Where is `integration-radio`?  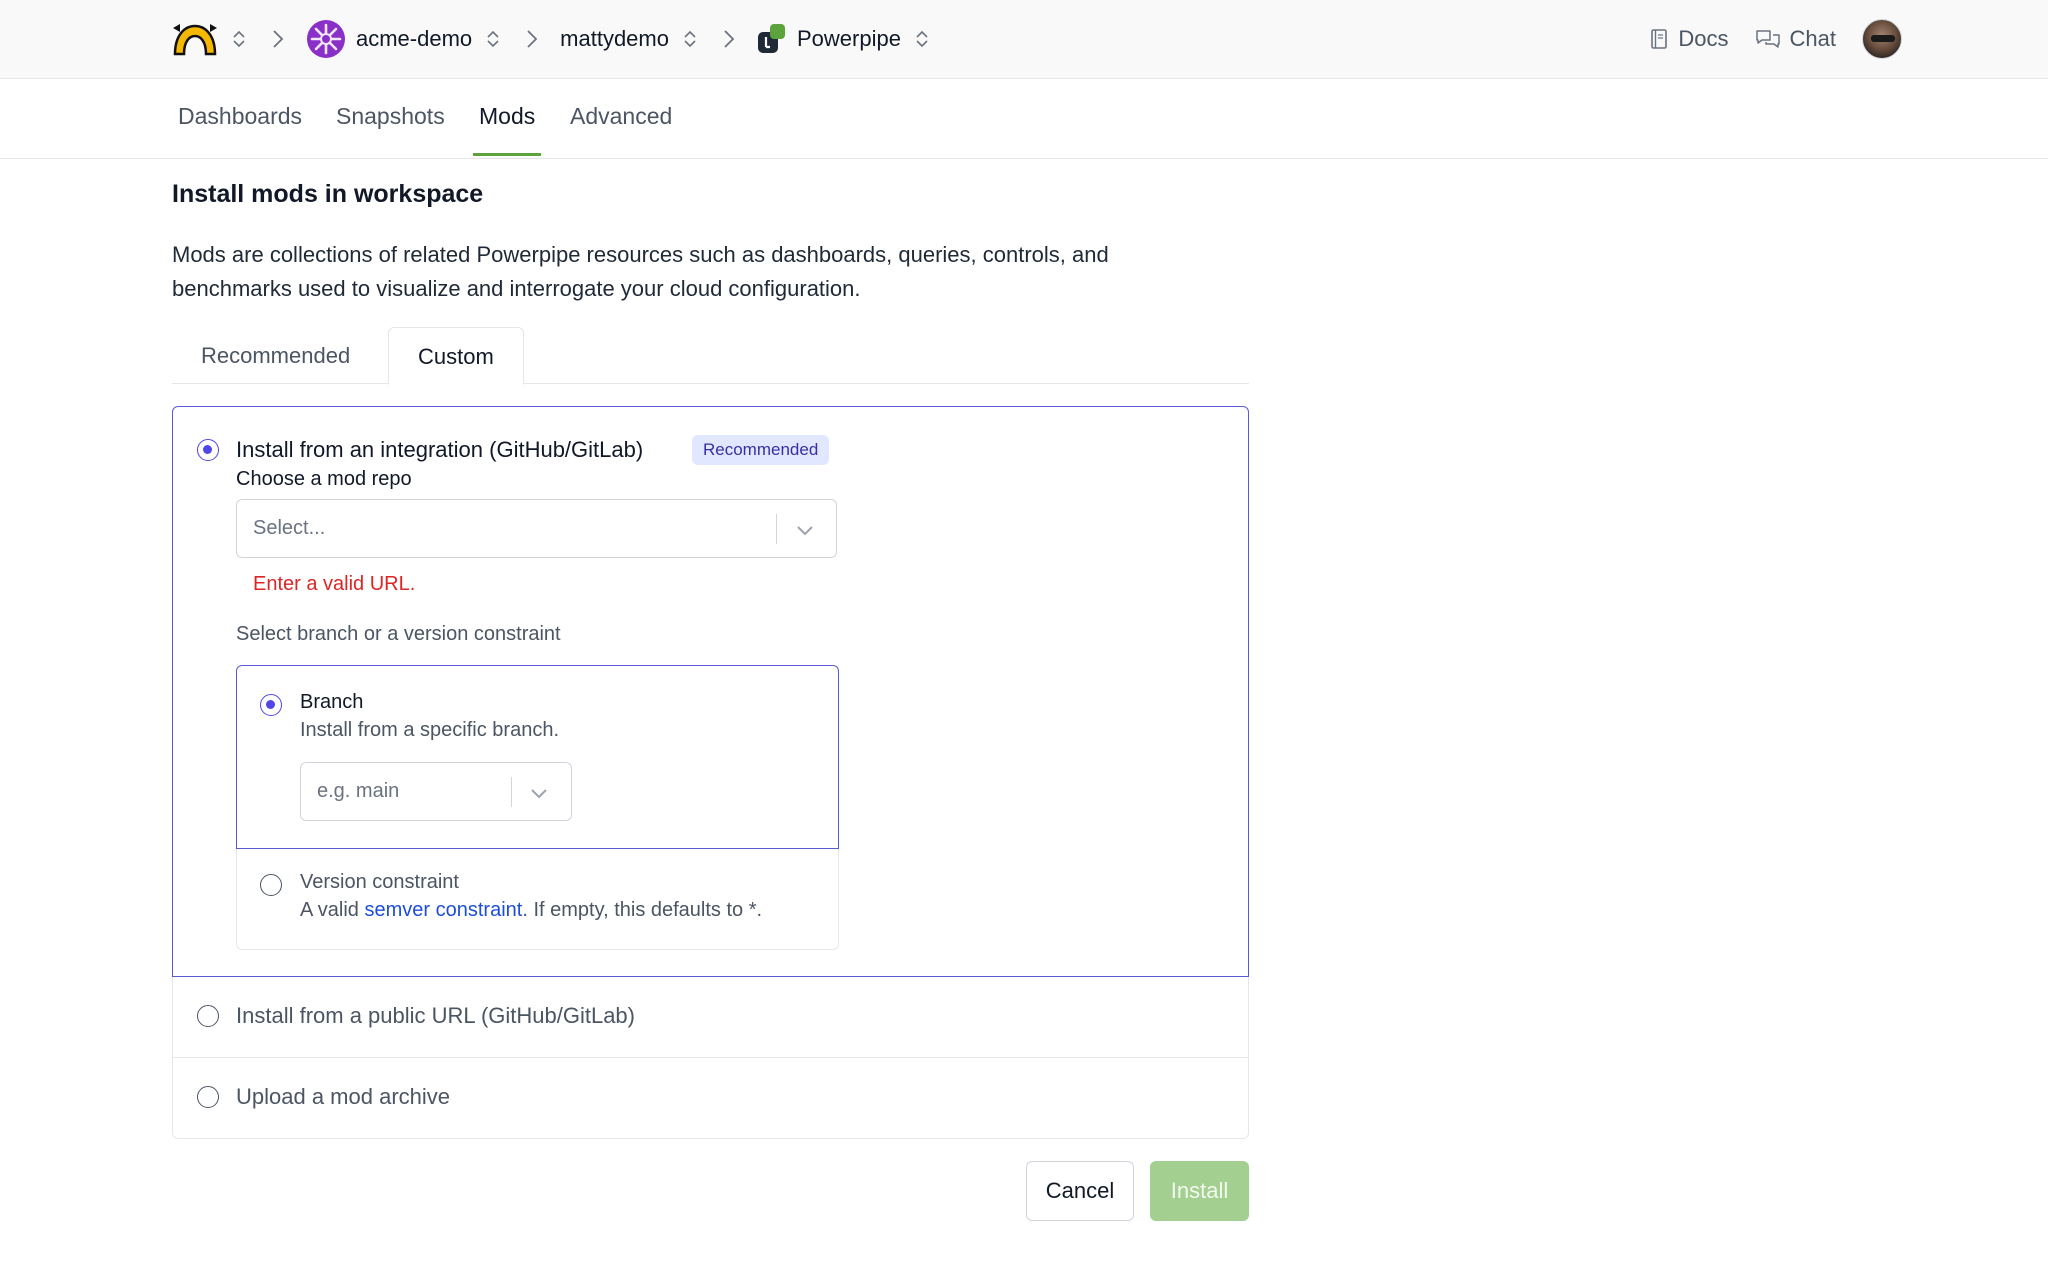
integration-radio is located at coordinates (208, 450).